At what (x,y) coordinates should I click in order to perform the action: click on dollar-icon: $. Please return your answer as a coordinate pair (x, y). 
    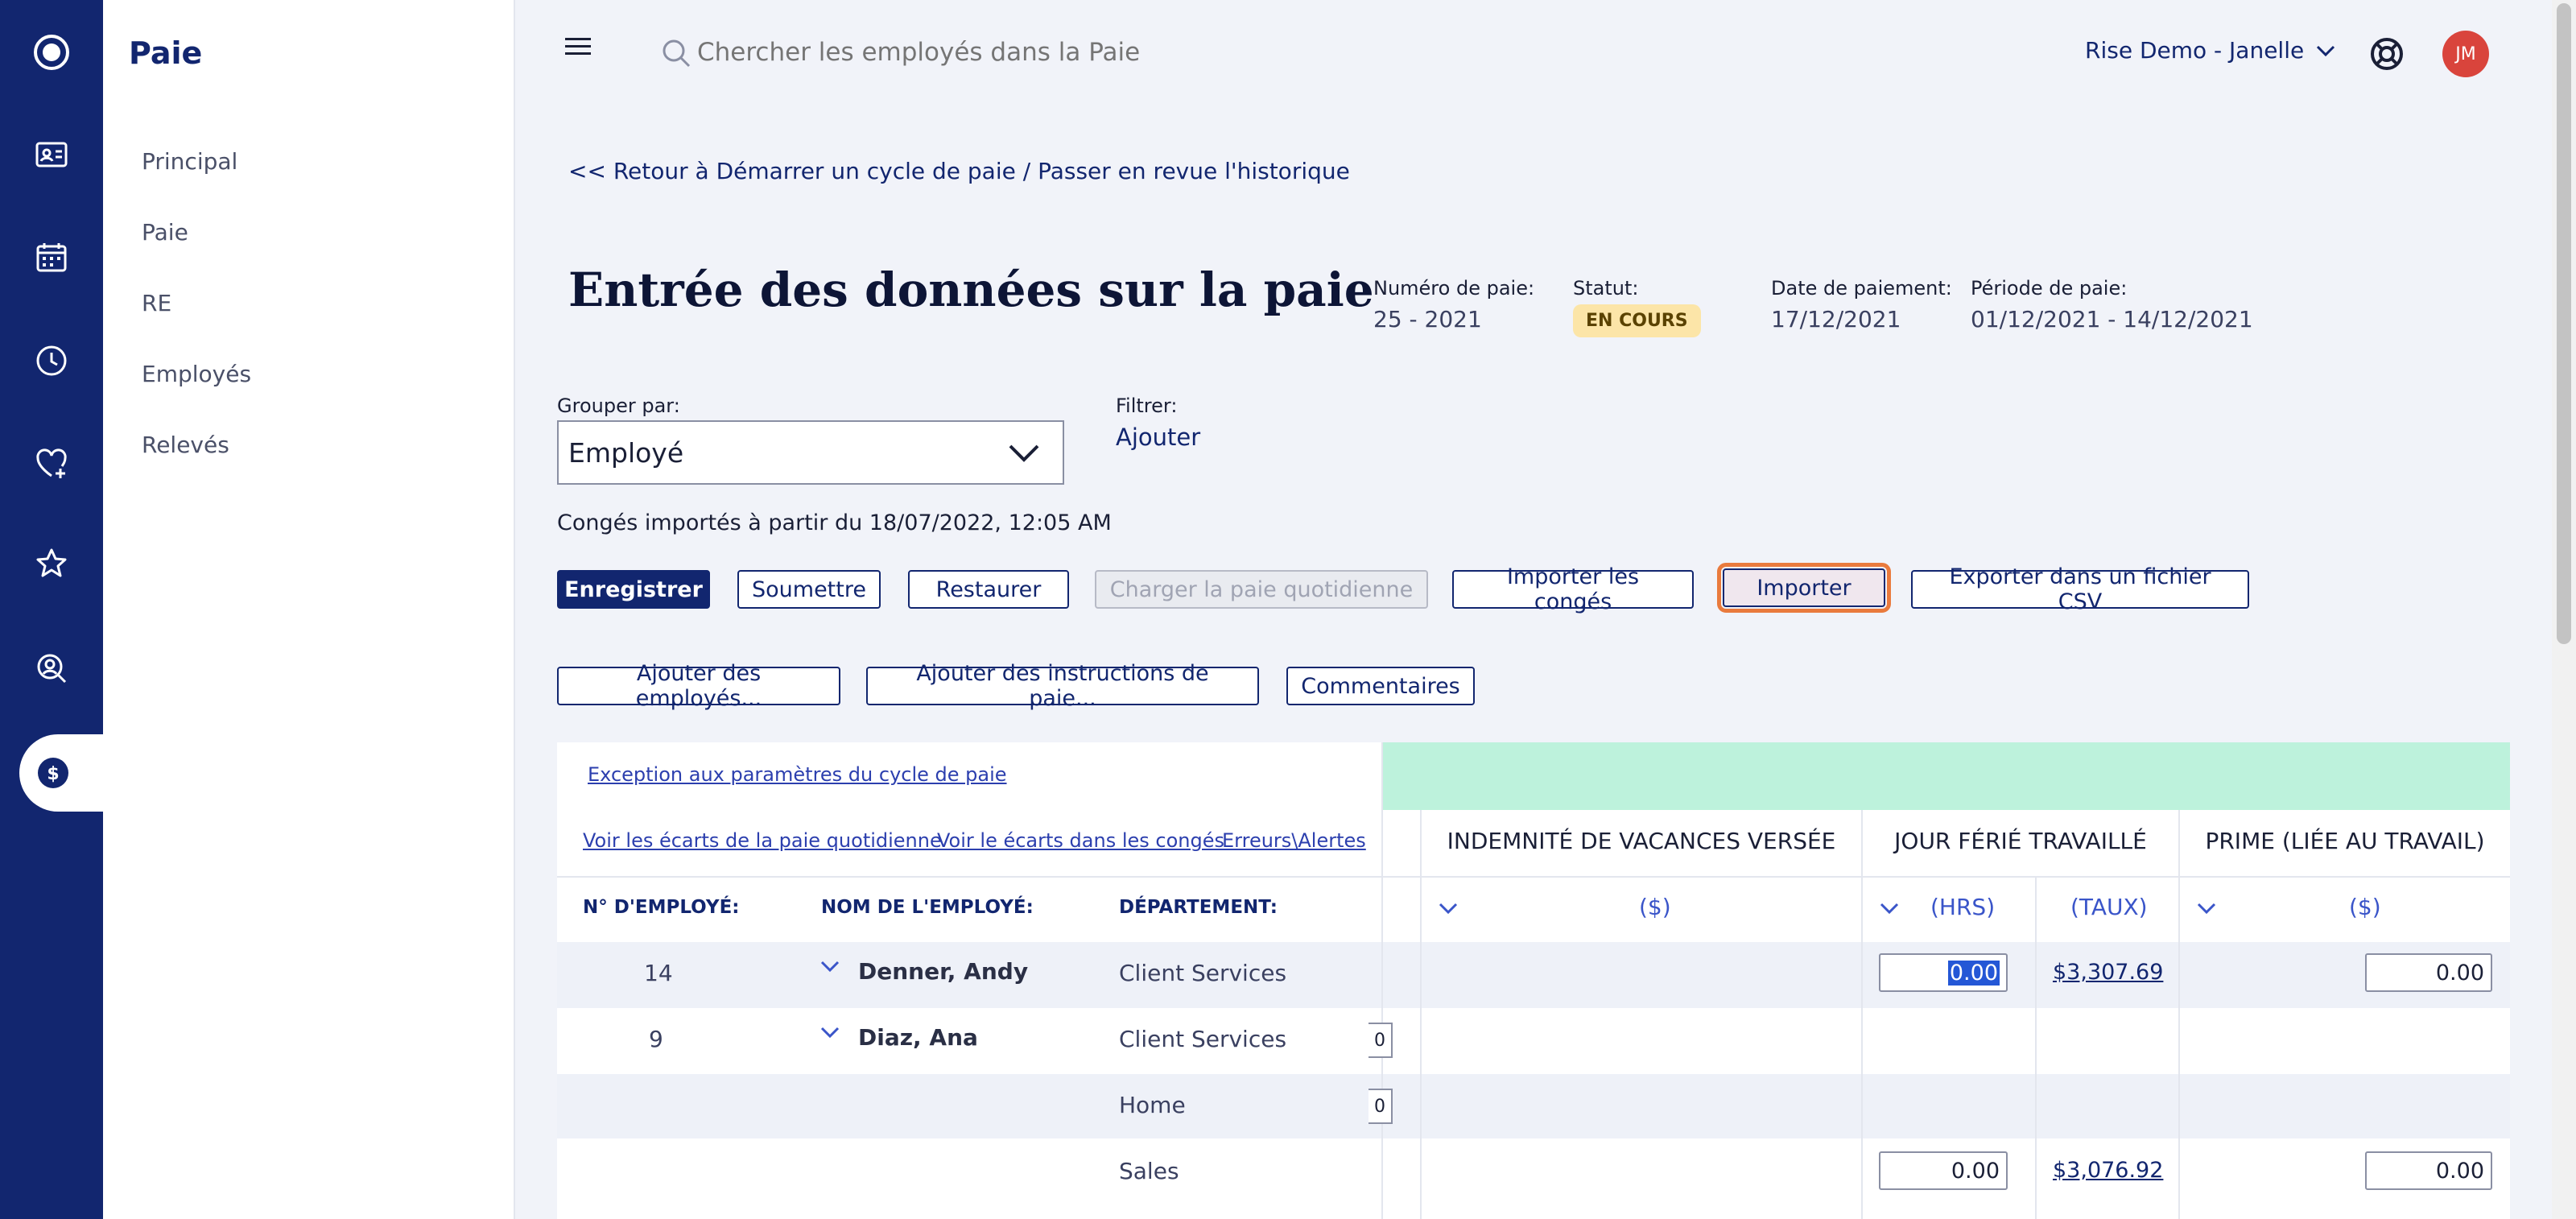
    Looking at the image, I should click on (61, 773).